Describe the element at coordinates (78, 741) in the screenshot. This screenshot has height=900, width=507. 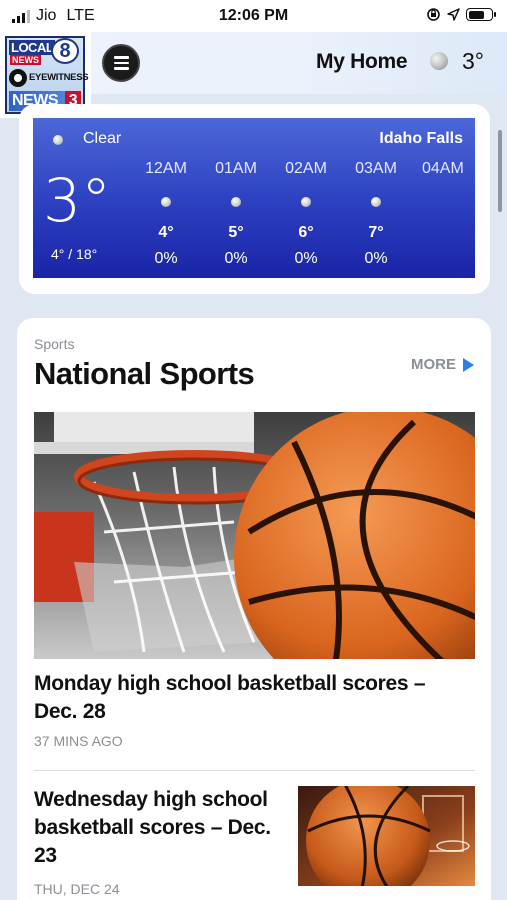
I see `article-timestamp: 37 MINS AGO` at that location.